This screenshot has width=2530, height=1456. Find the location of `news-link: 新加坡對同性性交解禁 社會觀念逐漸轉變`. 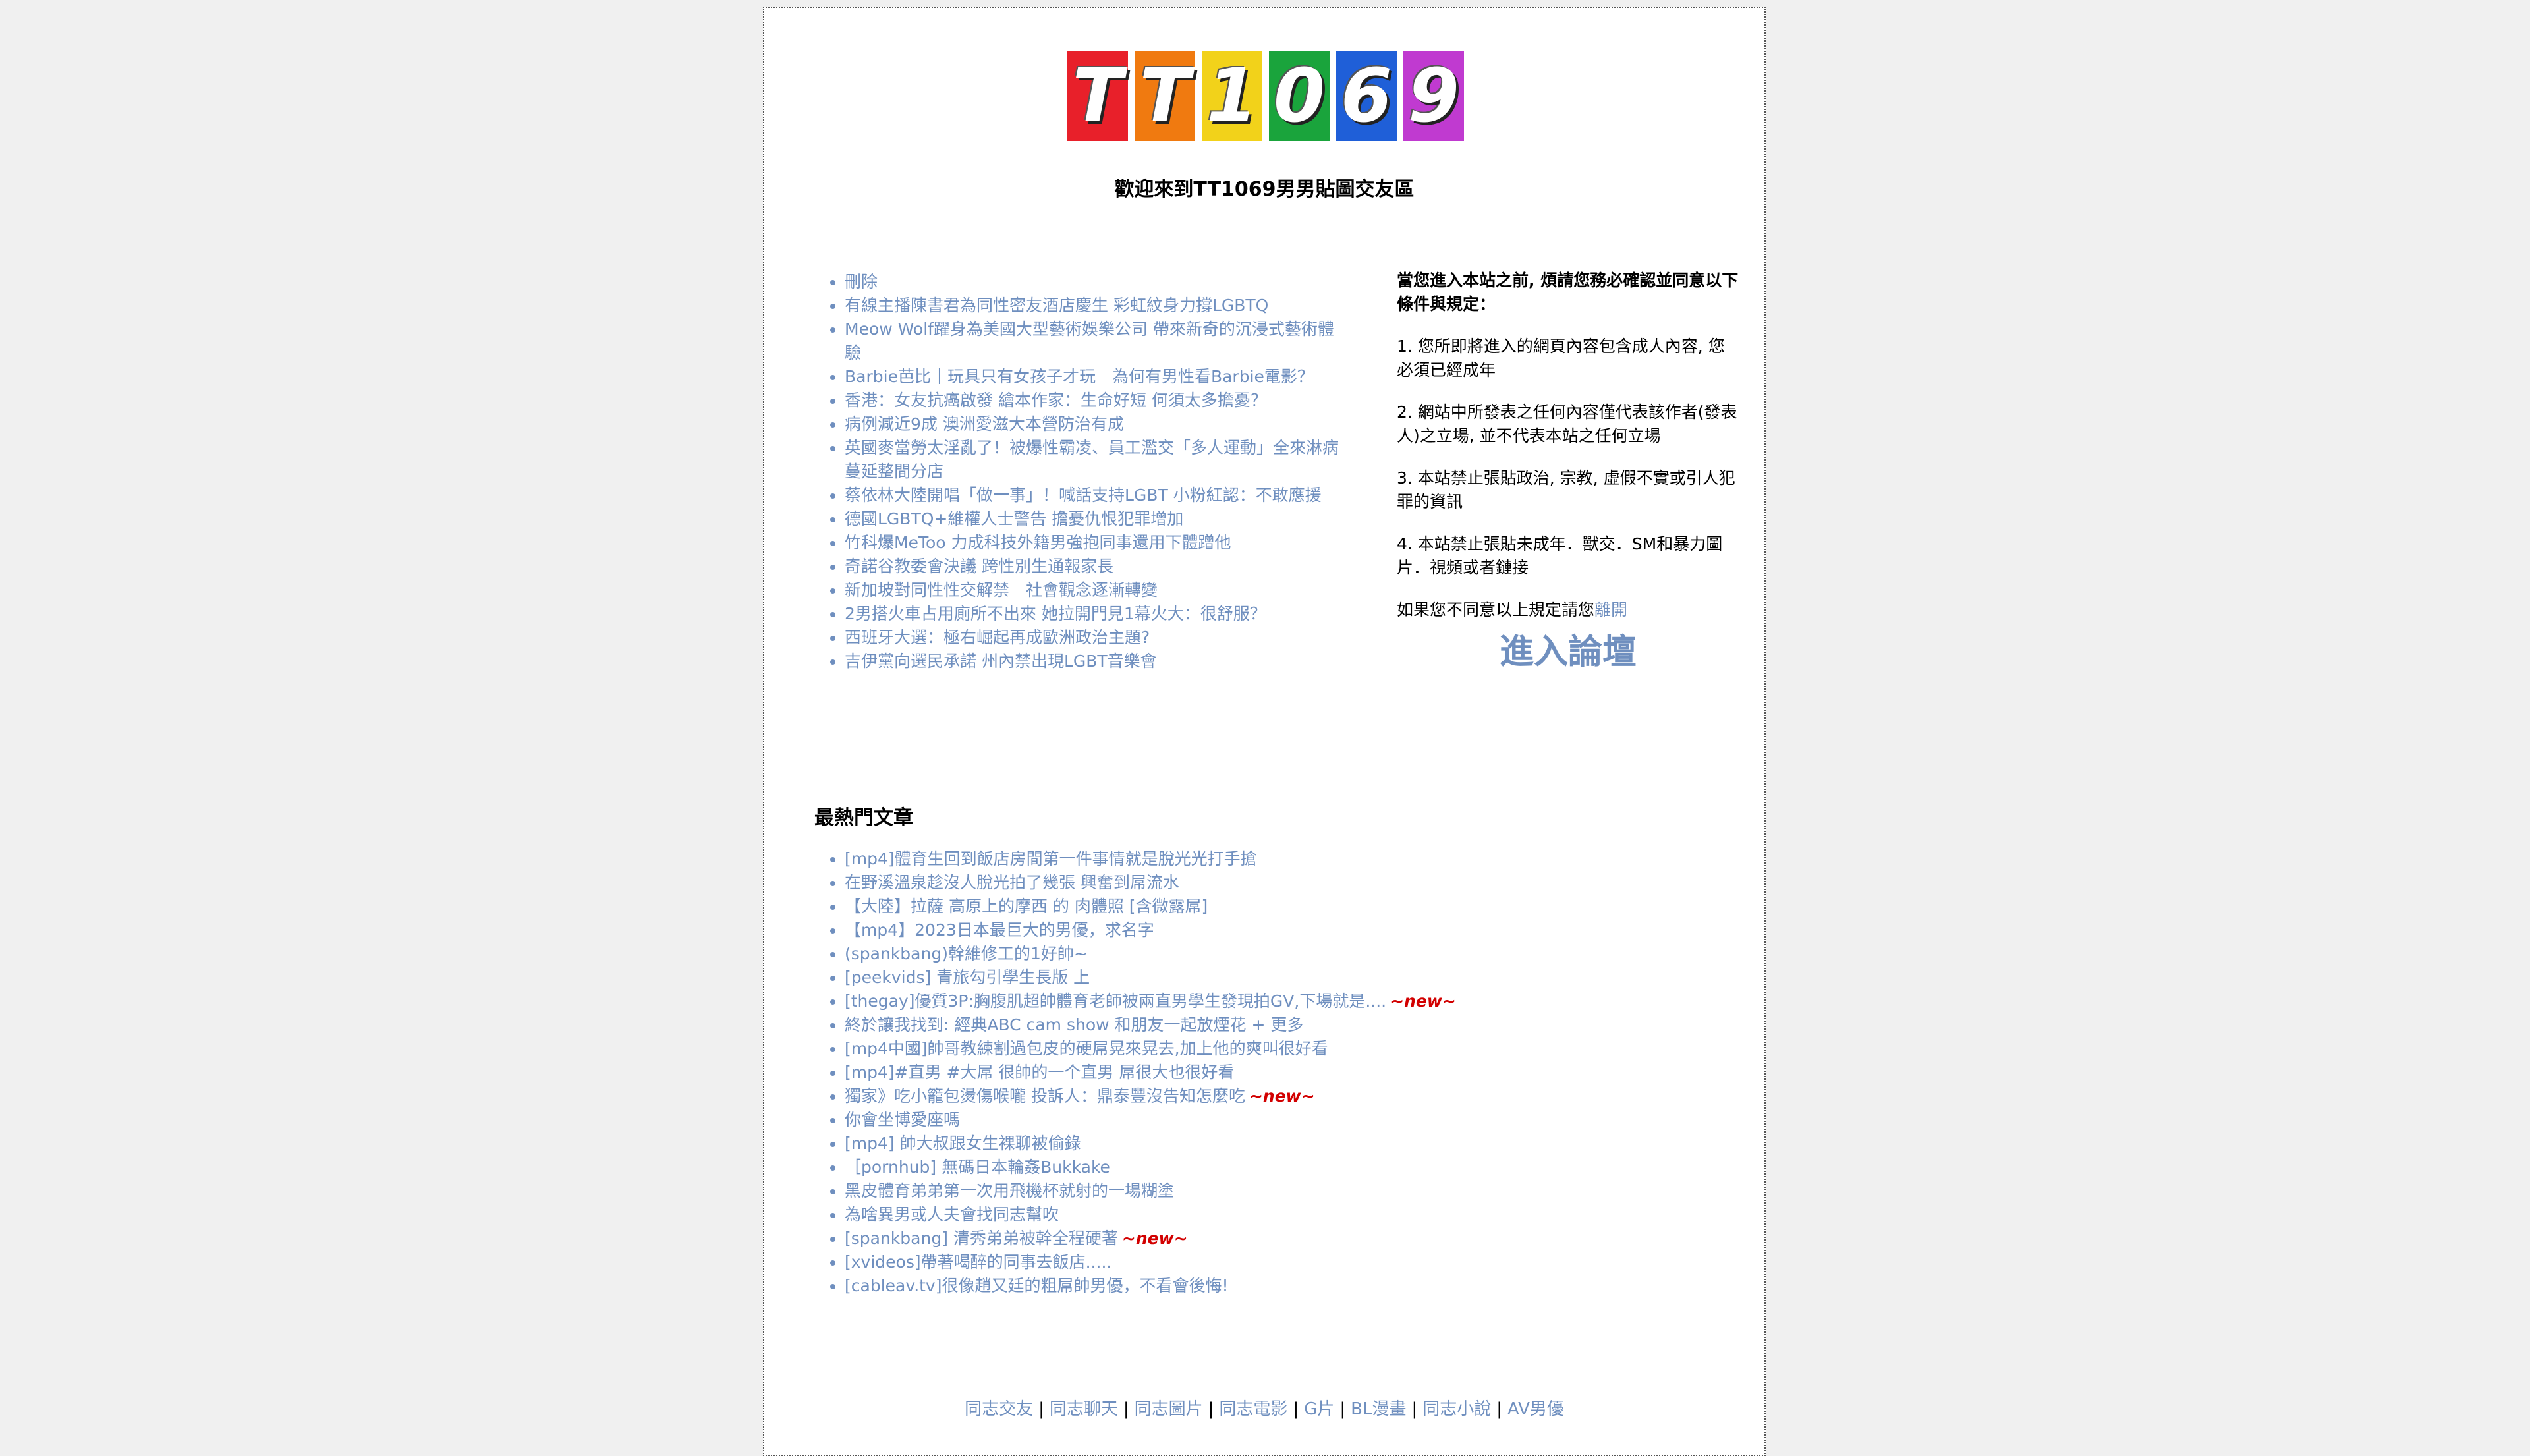

news-link: 新加坡對同性性交解禁 社會觀念逐漸轉變 is located at coordinates (1001, 590).